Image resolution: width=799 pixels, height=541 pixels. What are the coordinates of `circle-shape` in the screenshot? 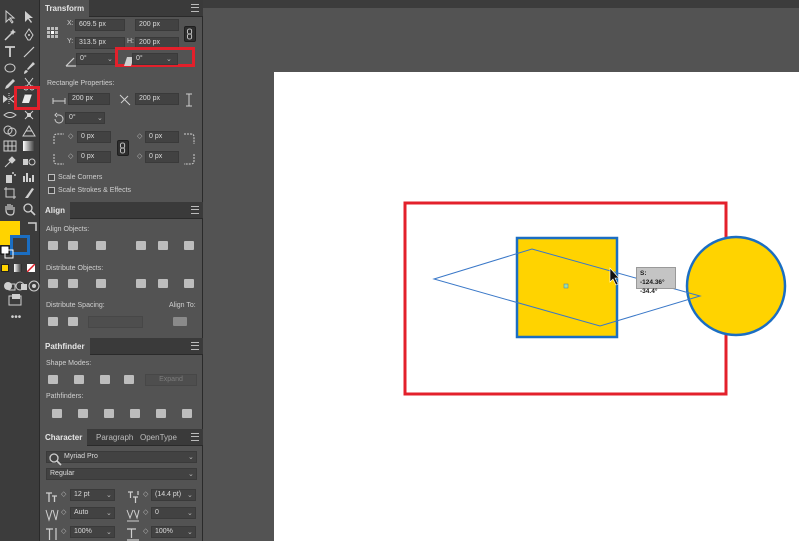 It's located at (736, 286).